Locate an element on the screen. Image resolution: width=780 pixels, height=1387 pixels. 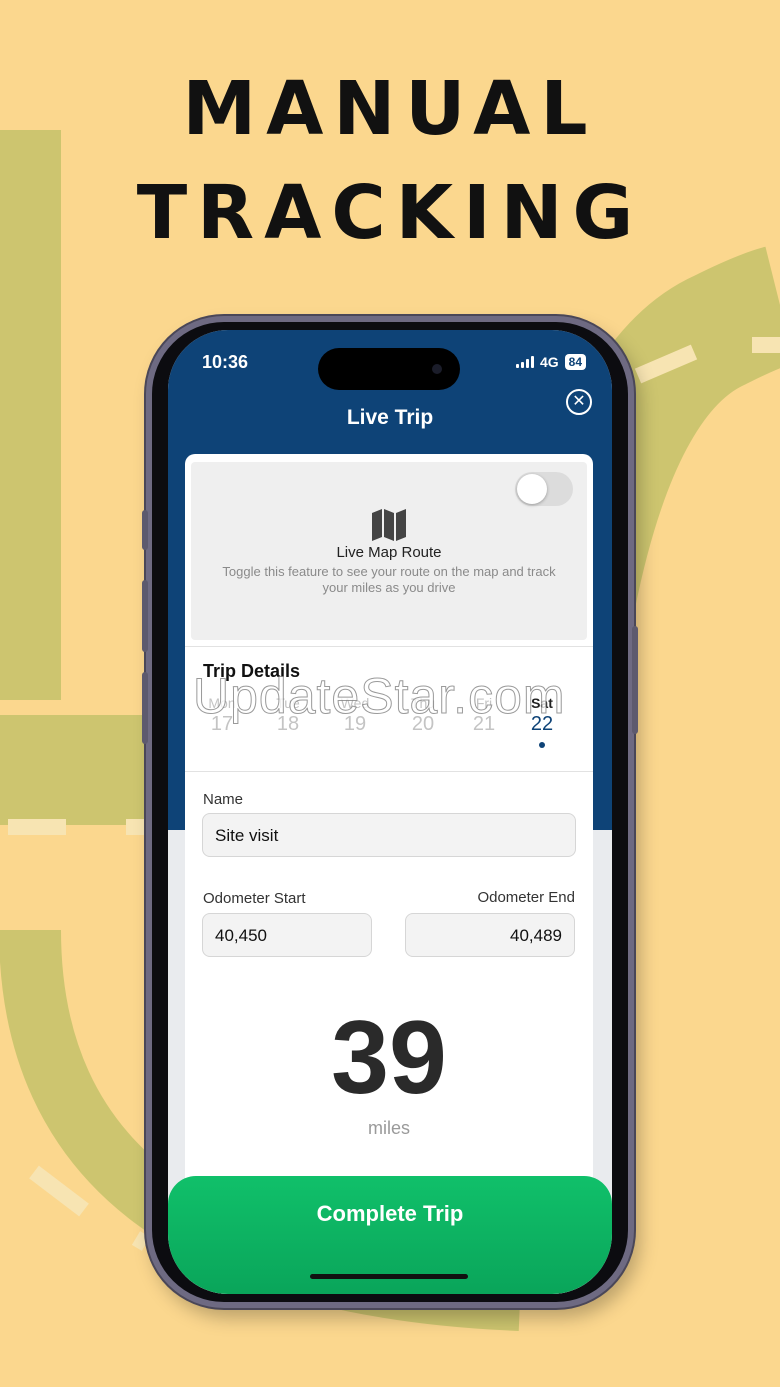
close-icon: ✕ is located at coordinates (579, 401).